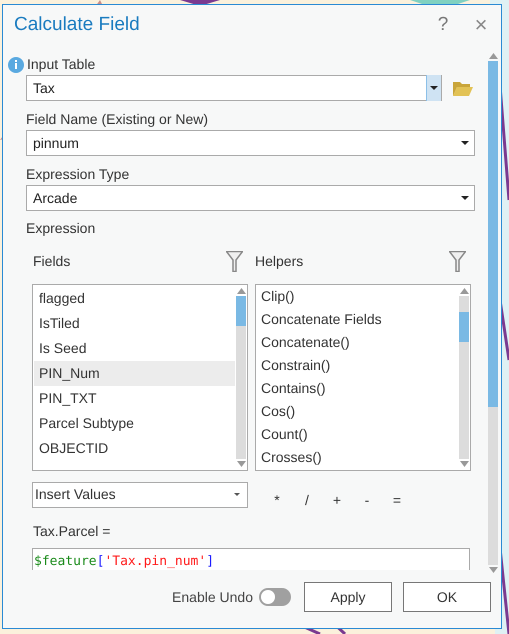 Image resolution: width=509 pixels, height=634 pixels. I want to click on operator-button: +, so click(337, 500).